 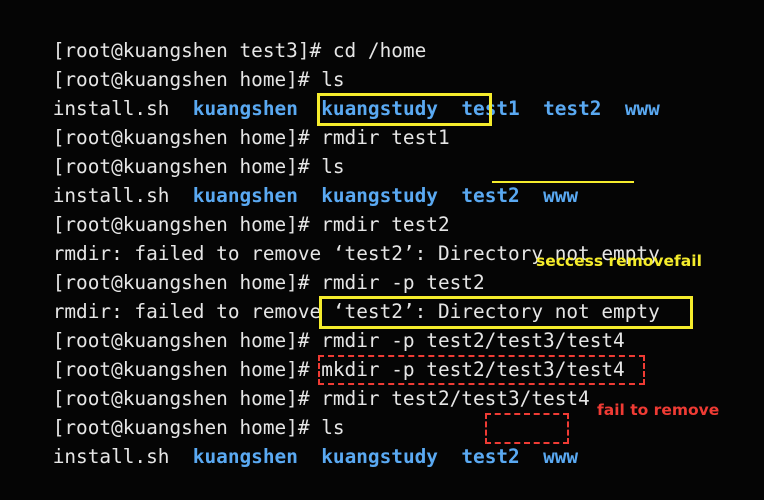 What do you see at coordinates (245, 456) in the screenshot?
I see `dir-name: kuangshen` at bounding box center [245, 456].